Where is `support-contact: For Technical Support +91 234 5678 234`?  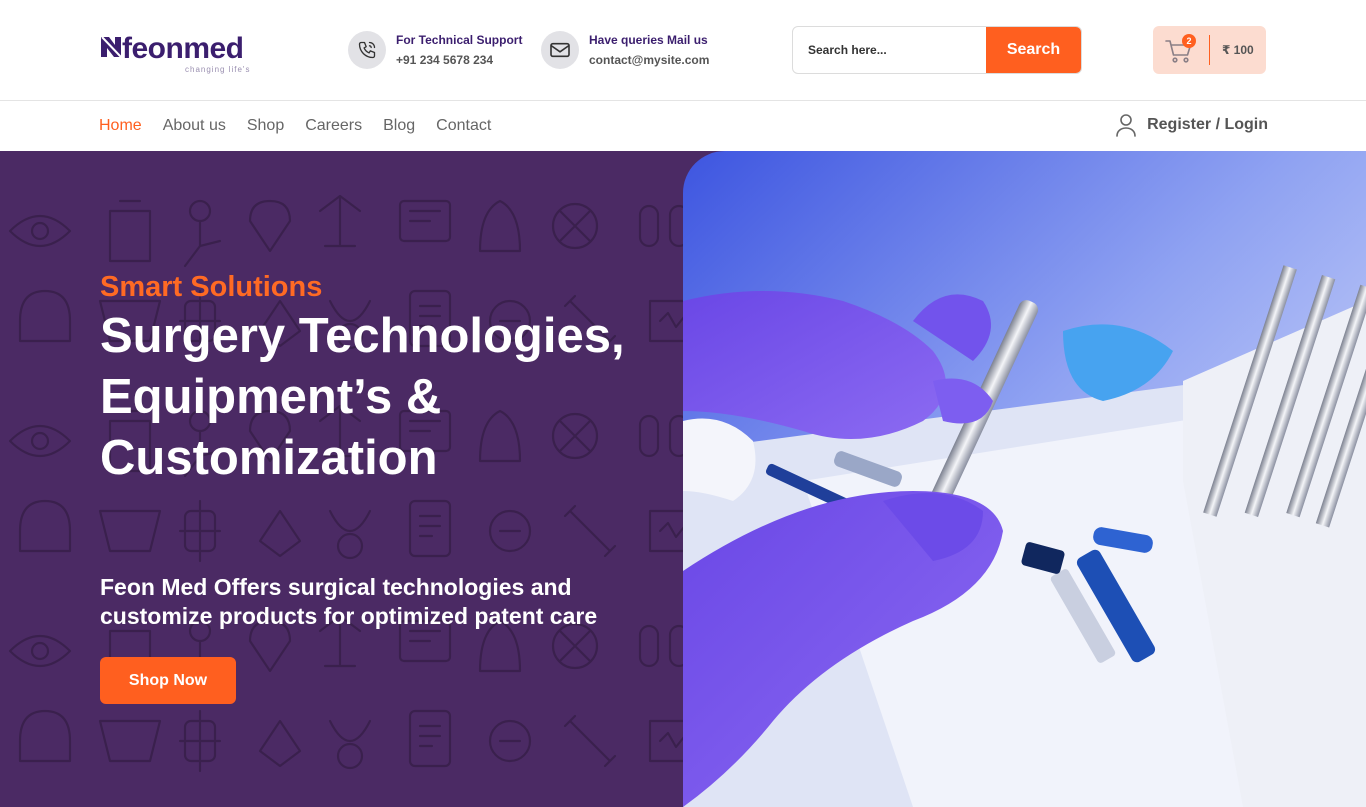
support-contact: For Technical Support +91 234 5678 234 is located at coordinates (443, 51).